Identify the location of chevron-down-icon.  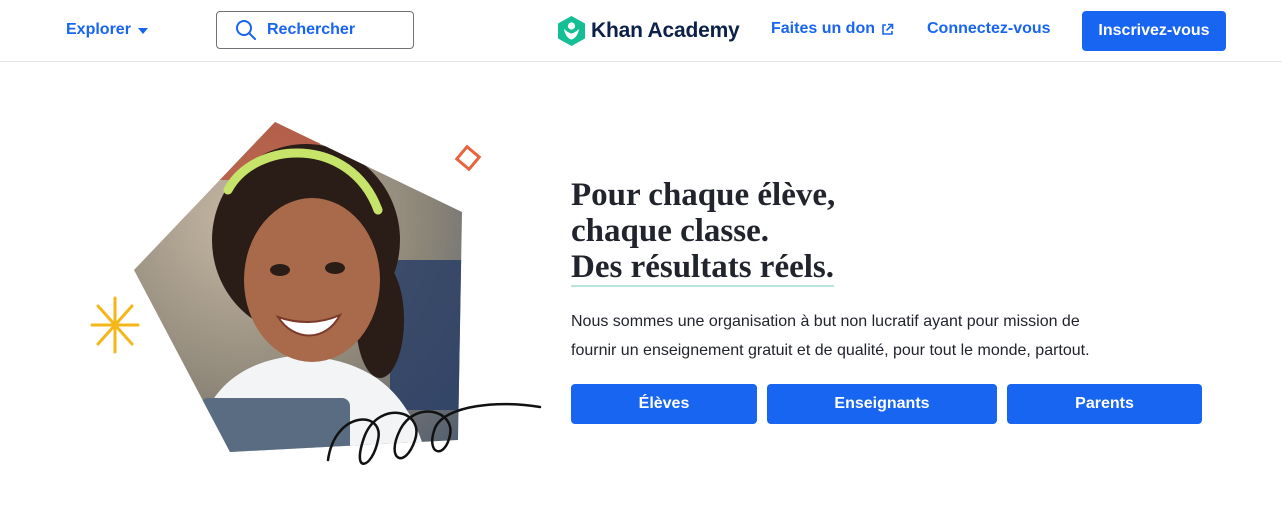
(142, 31).